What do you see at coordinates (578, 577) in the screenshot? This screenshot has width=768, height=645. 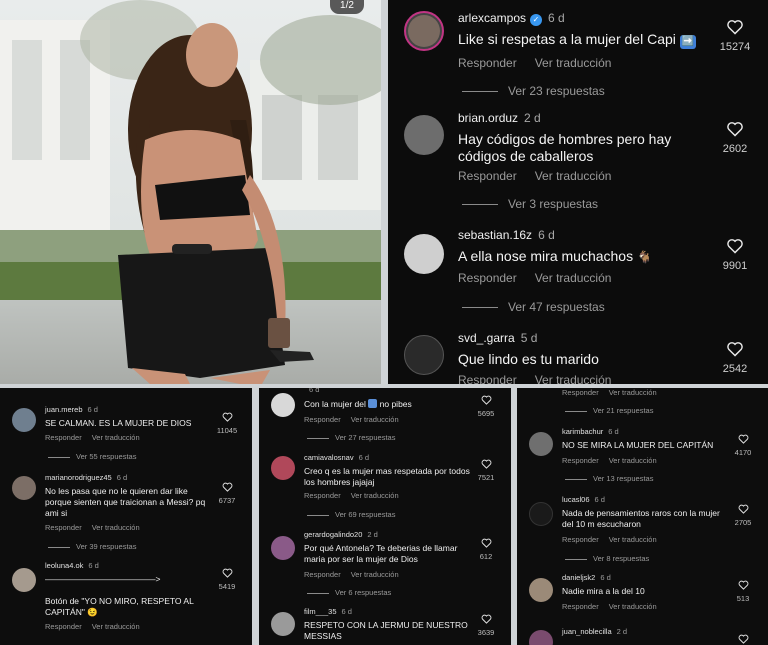 I see `comment-username: danieljsk2` at bounding box center [578, 577].